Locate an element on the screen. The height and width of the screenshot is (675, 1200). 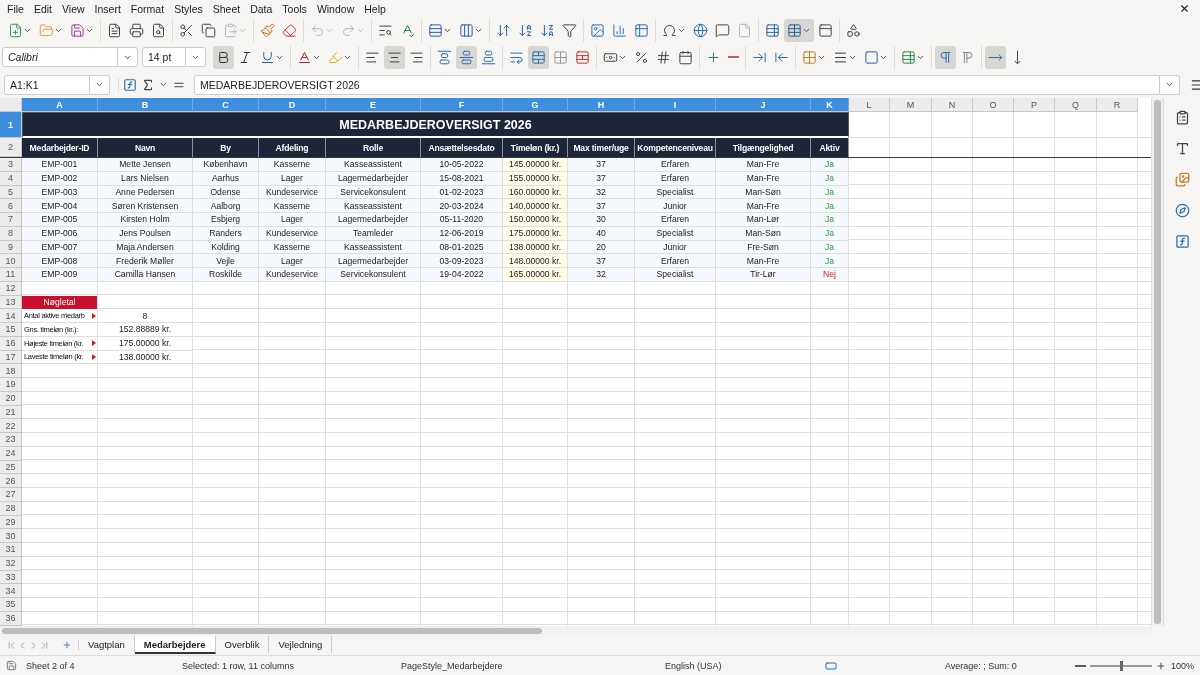
row-header: 15 is located at coordinates (11, 330).